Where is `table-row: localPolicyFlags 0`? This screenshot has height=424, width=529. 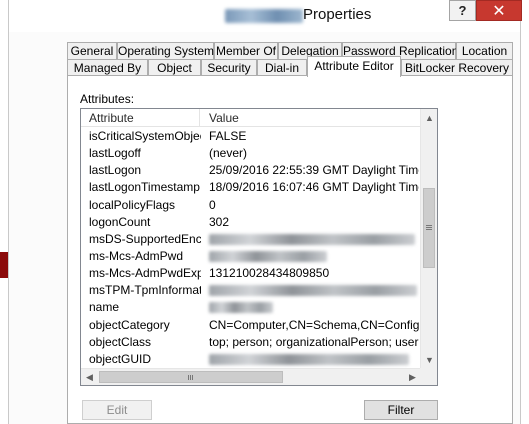
table-row: localPolicyFlags 0 is located at coordinates (251, 205).